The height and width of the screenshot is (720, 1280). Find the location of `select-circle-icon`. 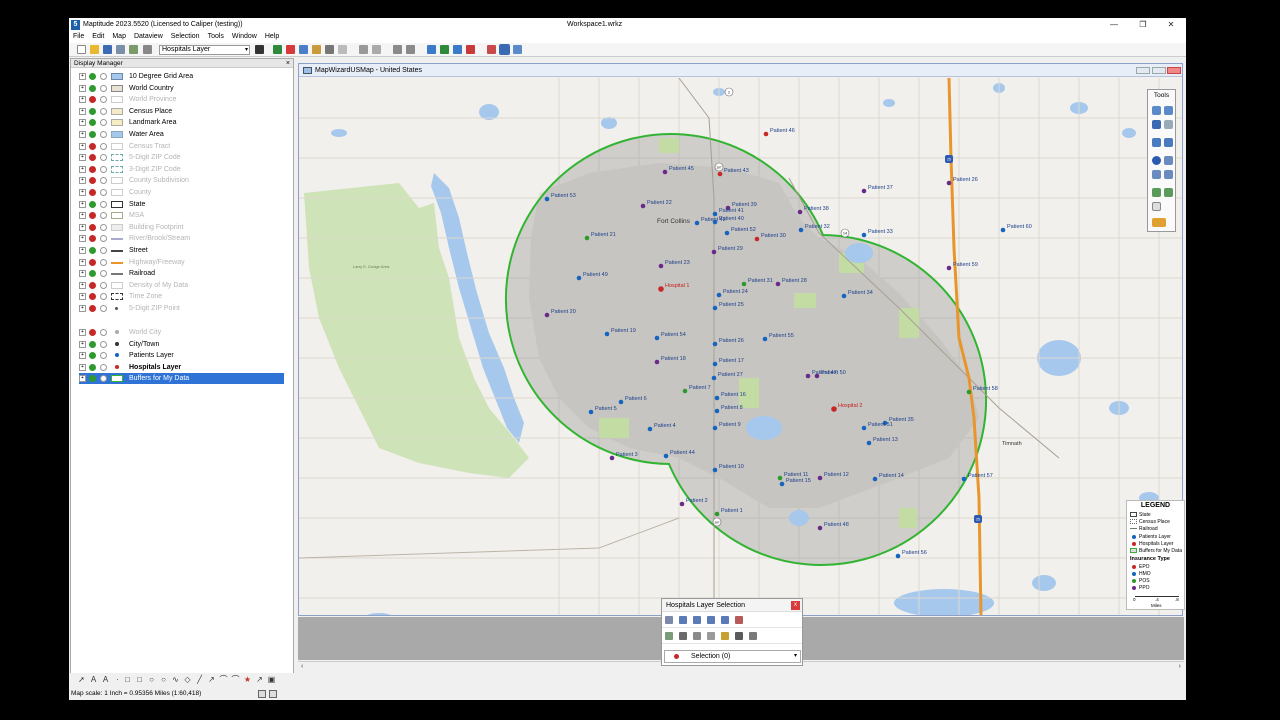

select-circle-icon is located at coordinates (1156, 174).